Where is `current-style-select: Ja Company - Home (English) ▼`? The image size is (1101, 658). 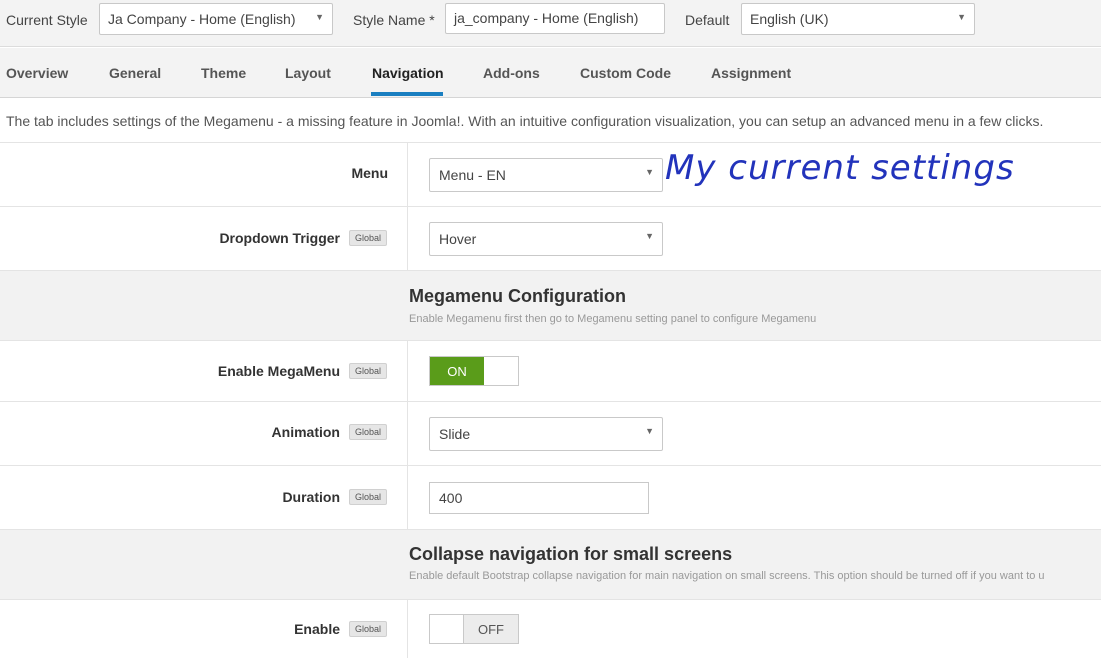
current-style-select: Ja Company - Home (English) ▼ is located at coordinates (216, 19).